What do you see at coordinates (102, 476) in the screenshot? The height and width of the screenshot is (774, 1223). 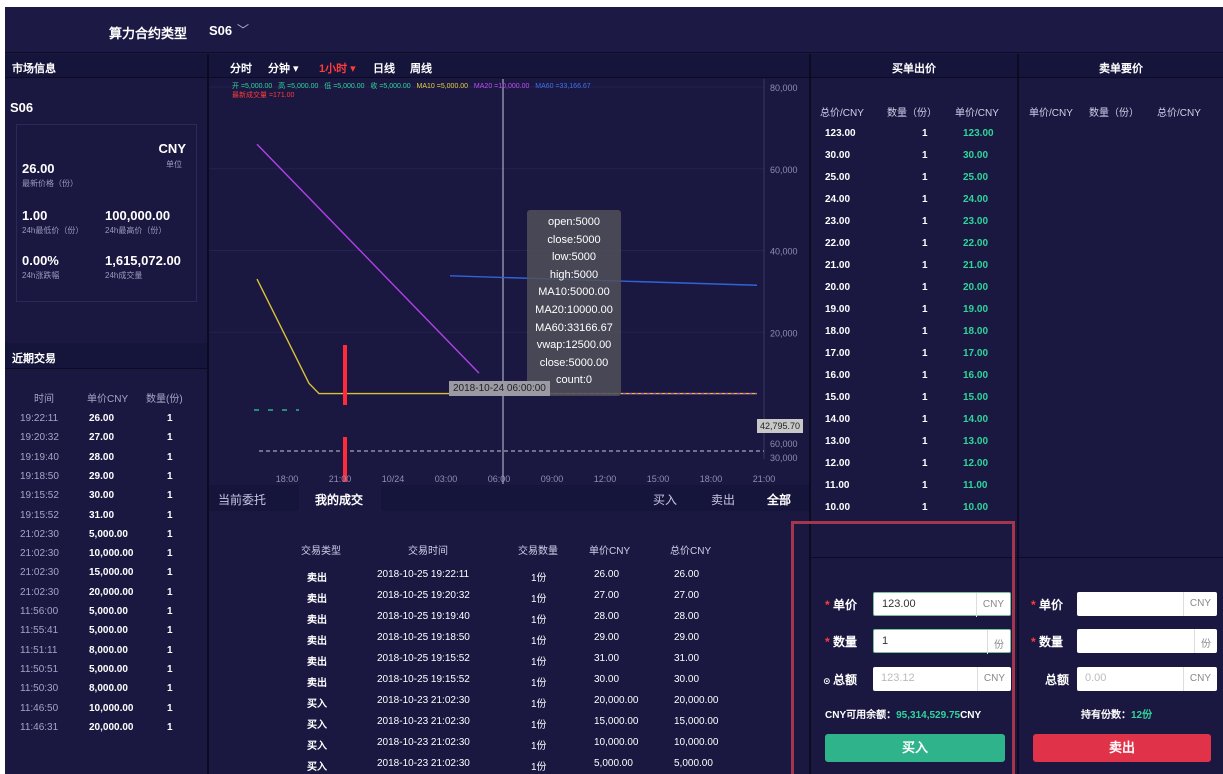 I see `trade-price: 29.00` at bounding box center [102, 476].